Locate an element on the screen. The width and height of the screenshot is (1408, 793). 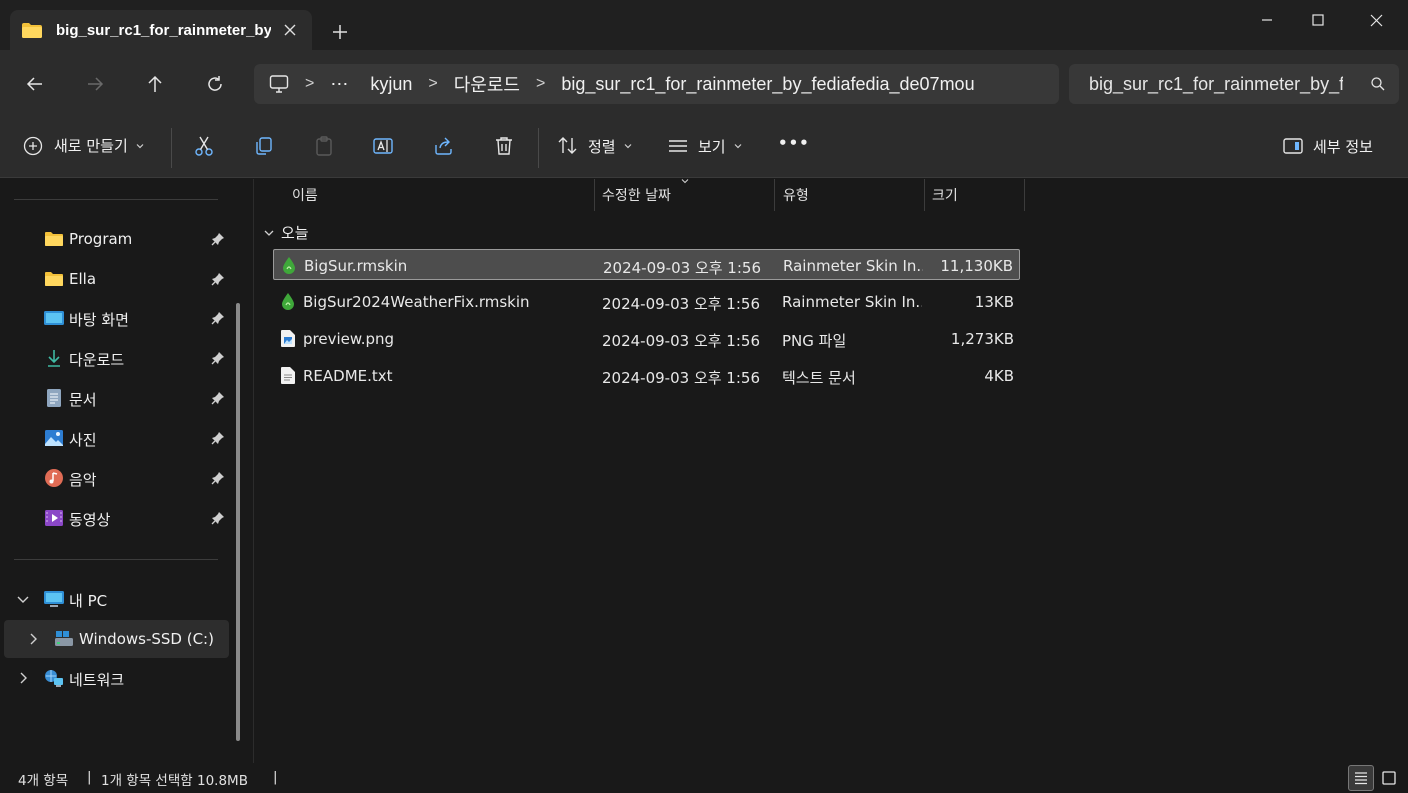
file-date: 2024-09-03 오후 1:56 is located at coordinates (681, 341).